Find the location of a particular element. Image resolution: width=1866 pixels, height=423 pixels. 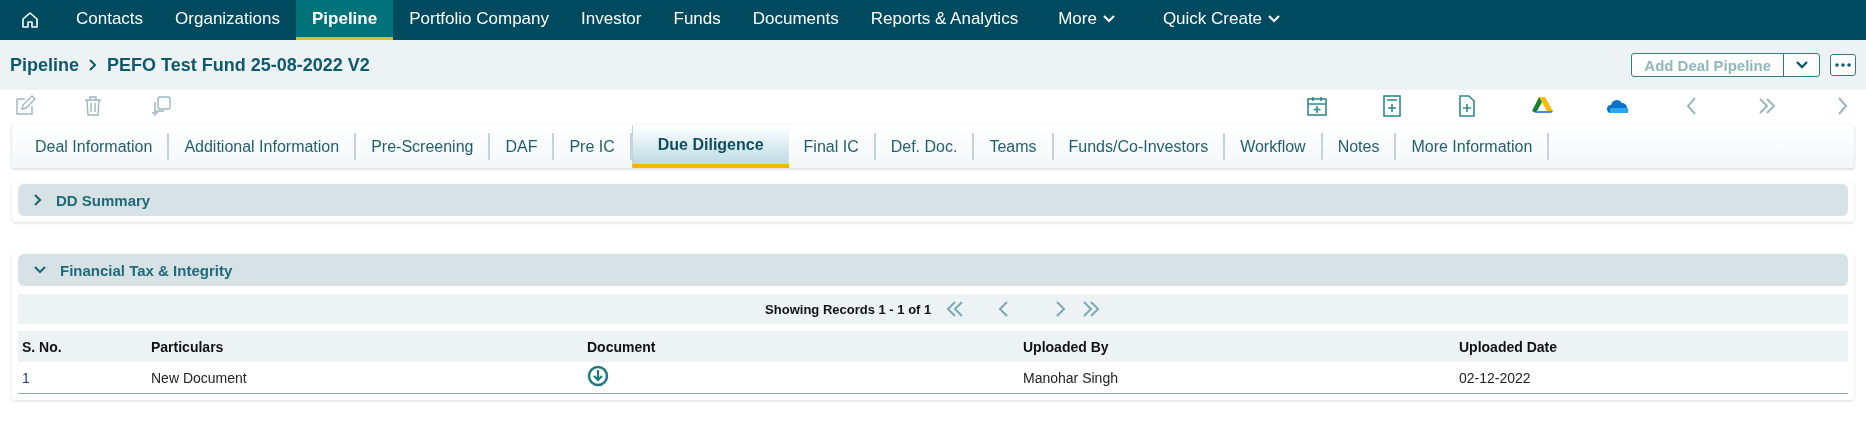

section-header: Financial Tax & Integrity is located at coordinates (933, 270).